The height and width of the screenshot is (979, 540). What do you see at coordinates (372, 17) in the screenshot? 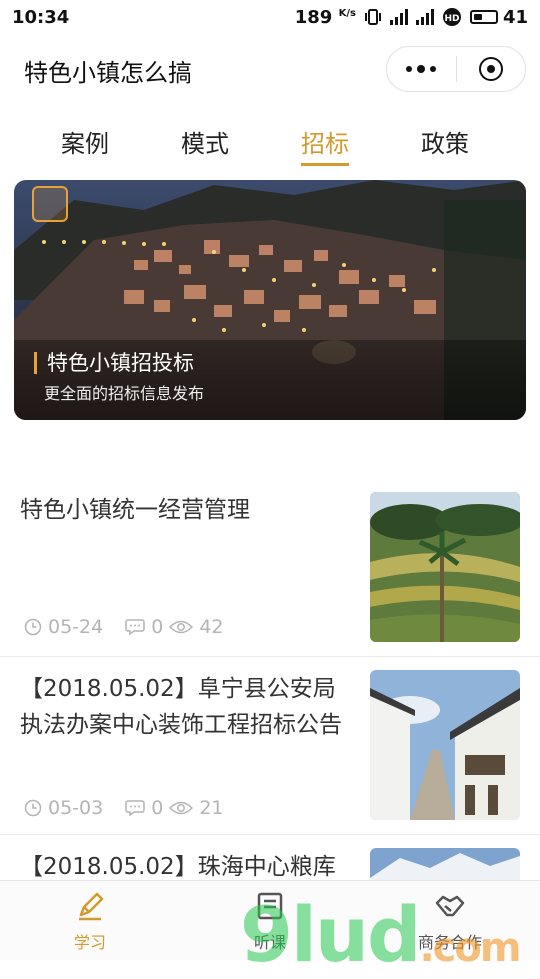
I see `vibrate-icon` at bounding box center [372, 17].